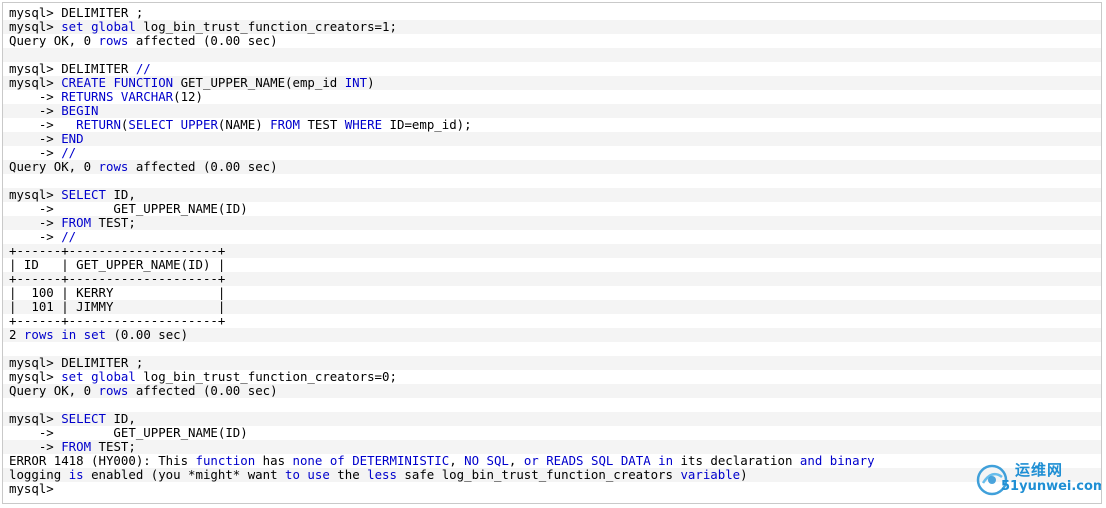 This screenshot has height=508, width=1106. Describe the element at coordinates (274, 461) in the screenshot. I see `terminal-text: has` at that location.